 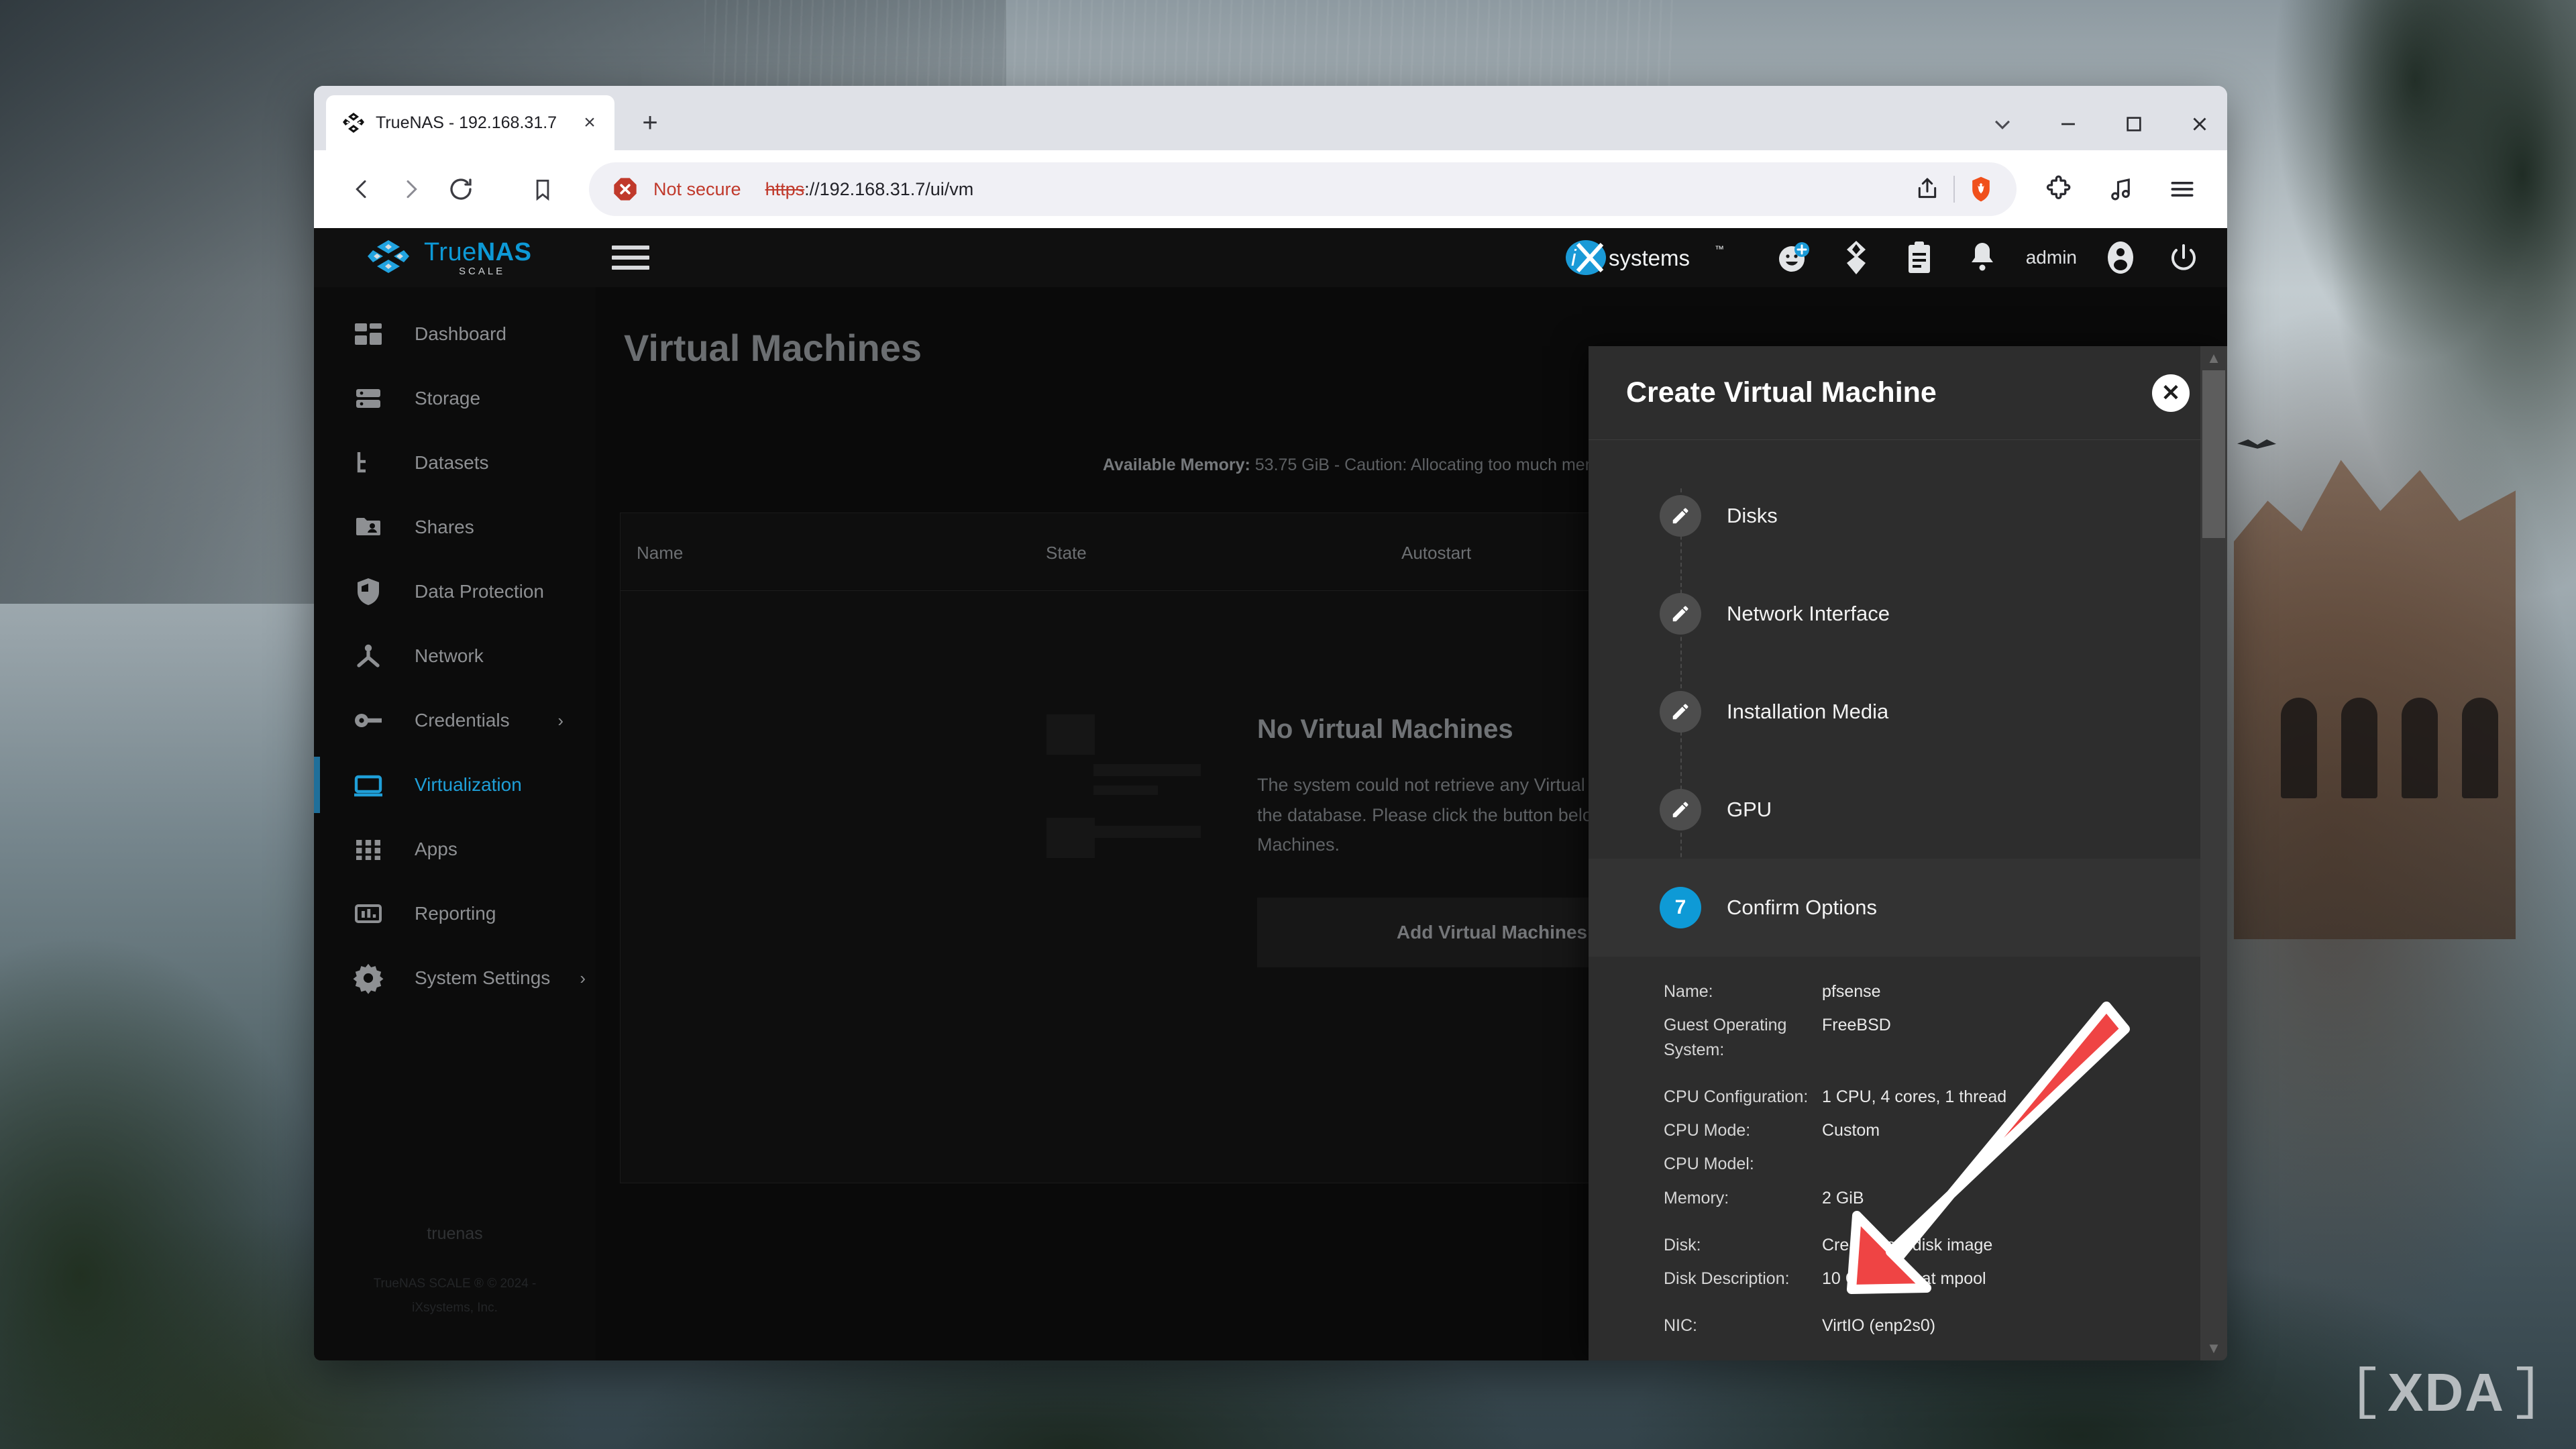 What do you see at coordinates (1982, 257) in the screenshot?
I see `notifications-bell-icon` at bounding box center [1982, 257].